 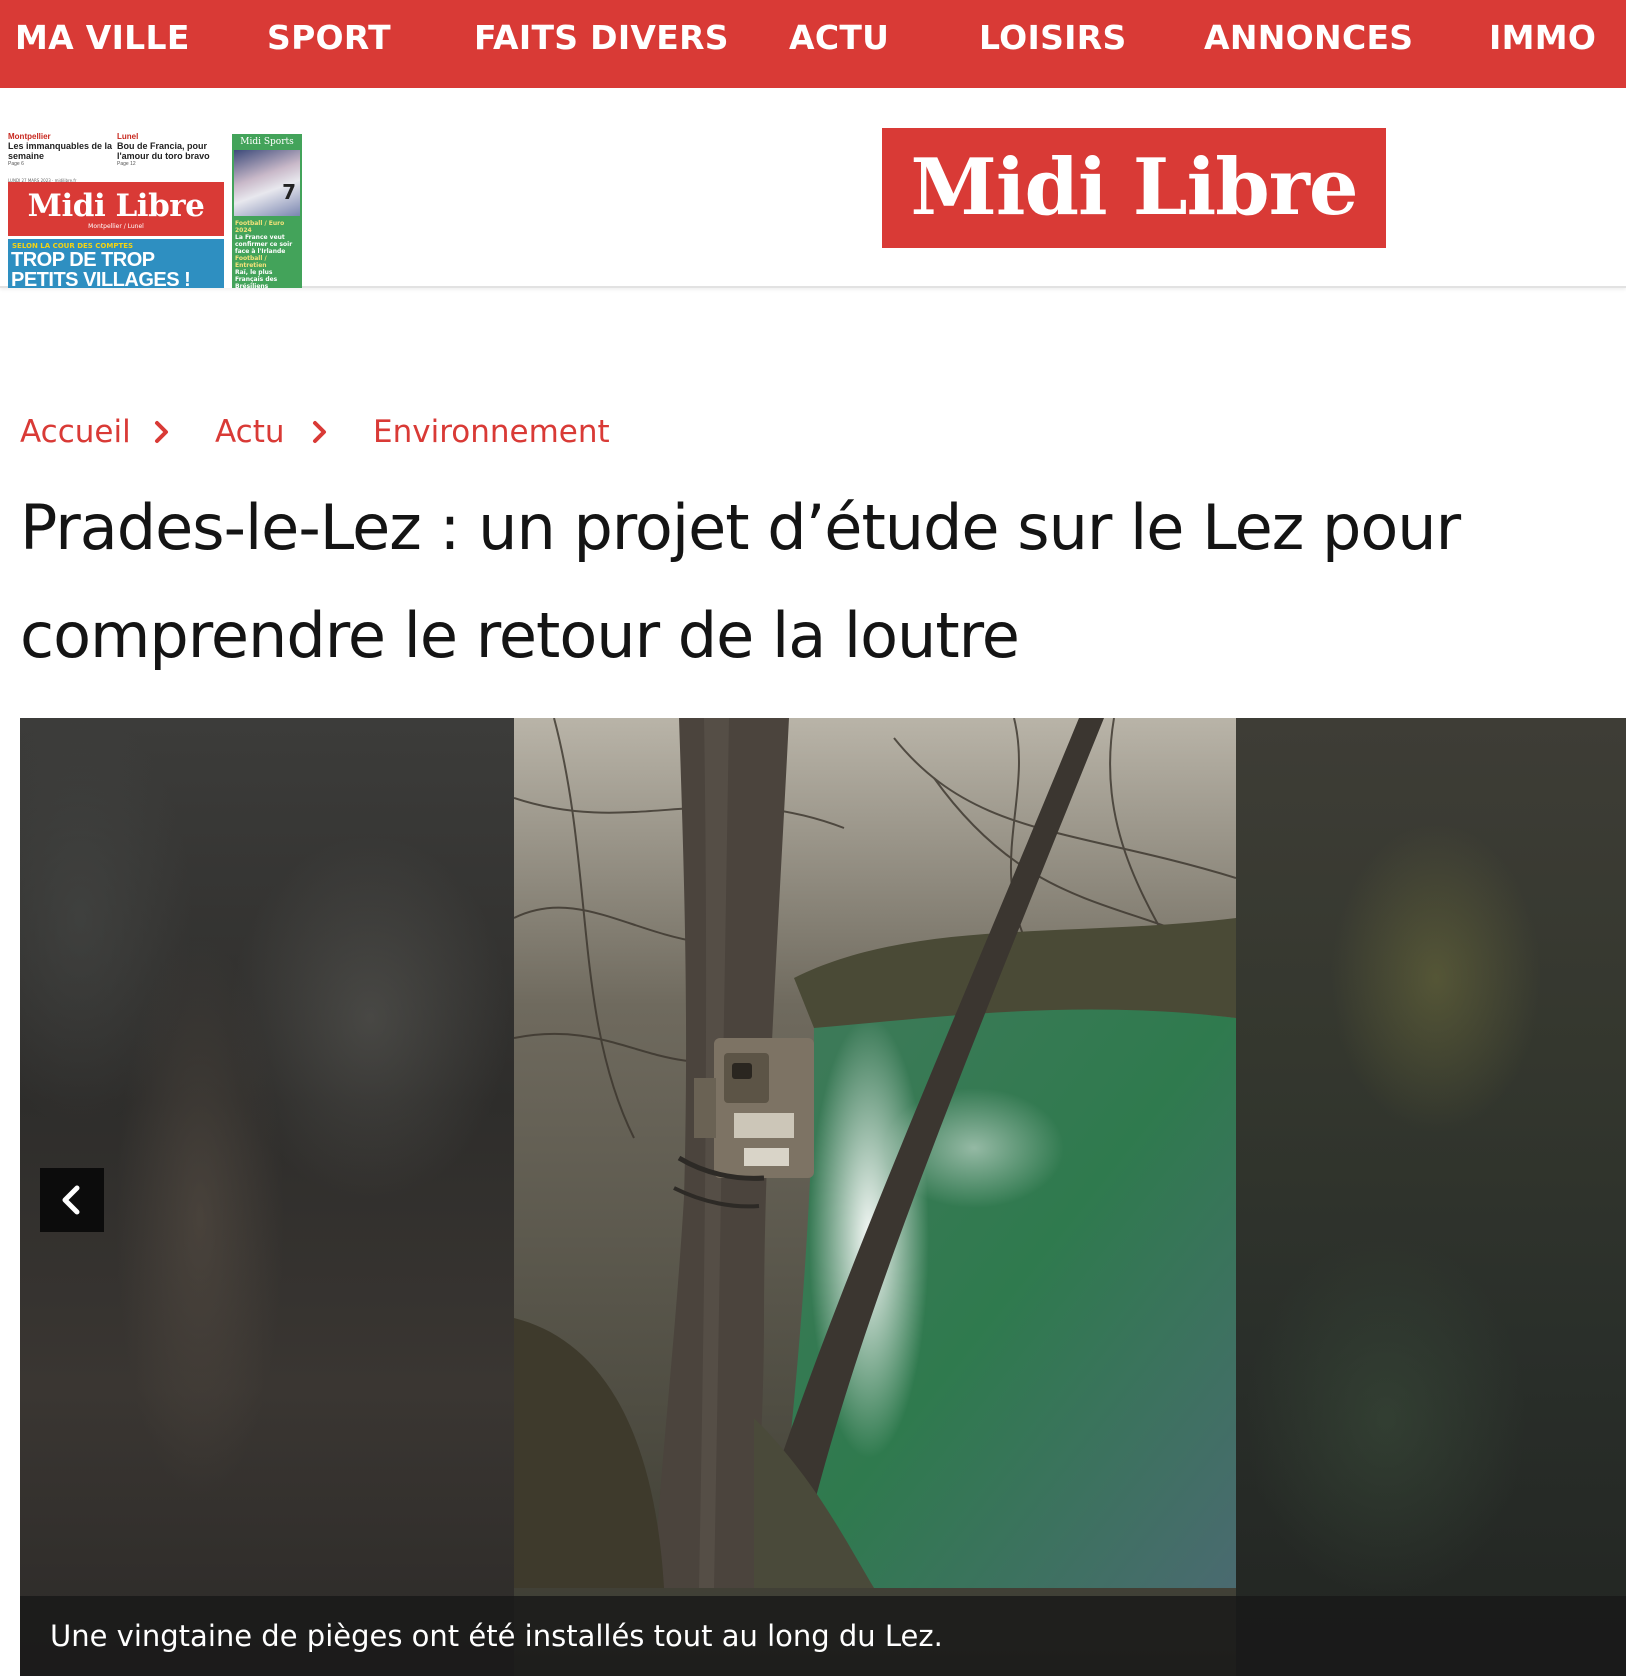 I want to click on nav-item-loisirs: LOISIRS, so click(x=1053, y=38).